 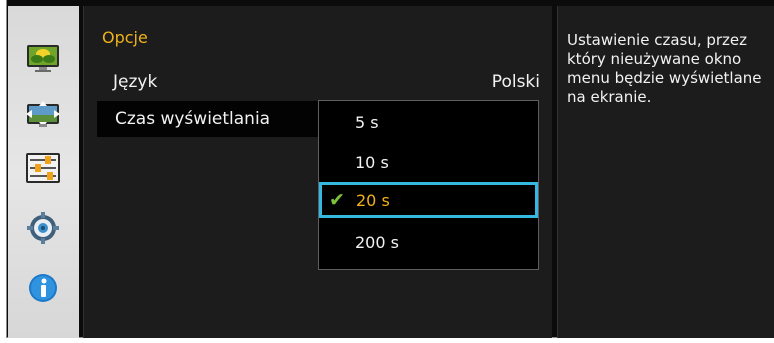 What do you see at coordinates (428, 123) in the screenshot?
I see `option-5s: 5 s` at bounding box center [428, 123].